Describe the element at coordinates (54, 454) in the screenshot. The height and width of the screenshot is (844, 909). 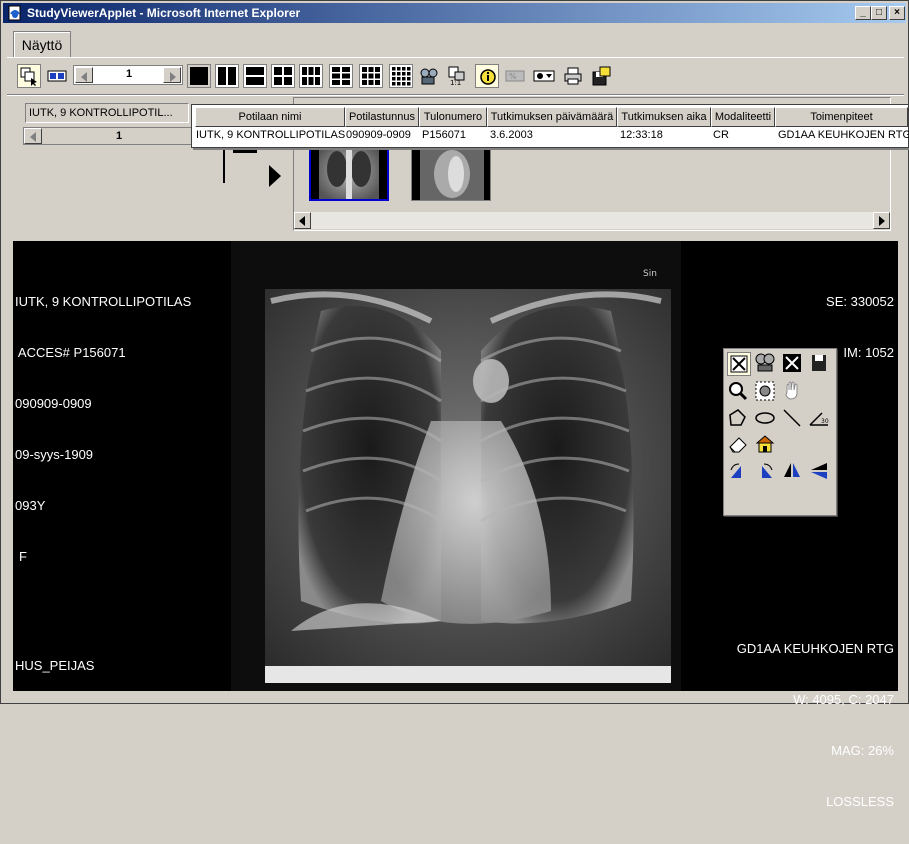
I see `overlay-birth-date: 09-syys-1909` at that location.